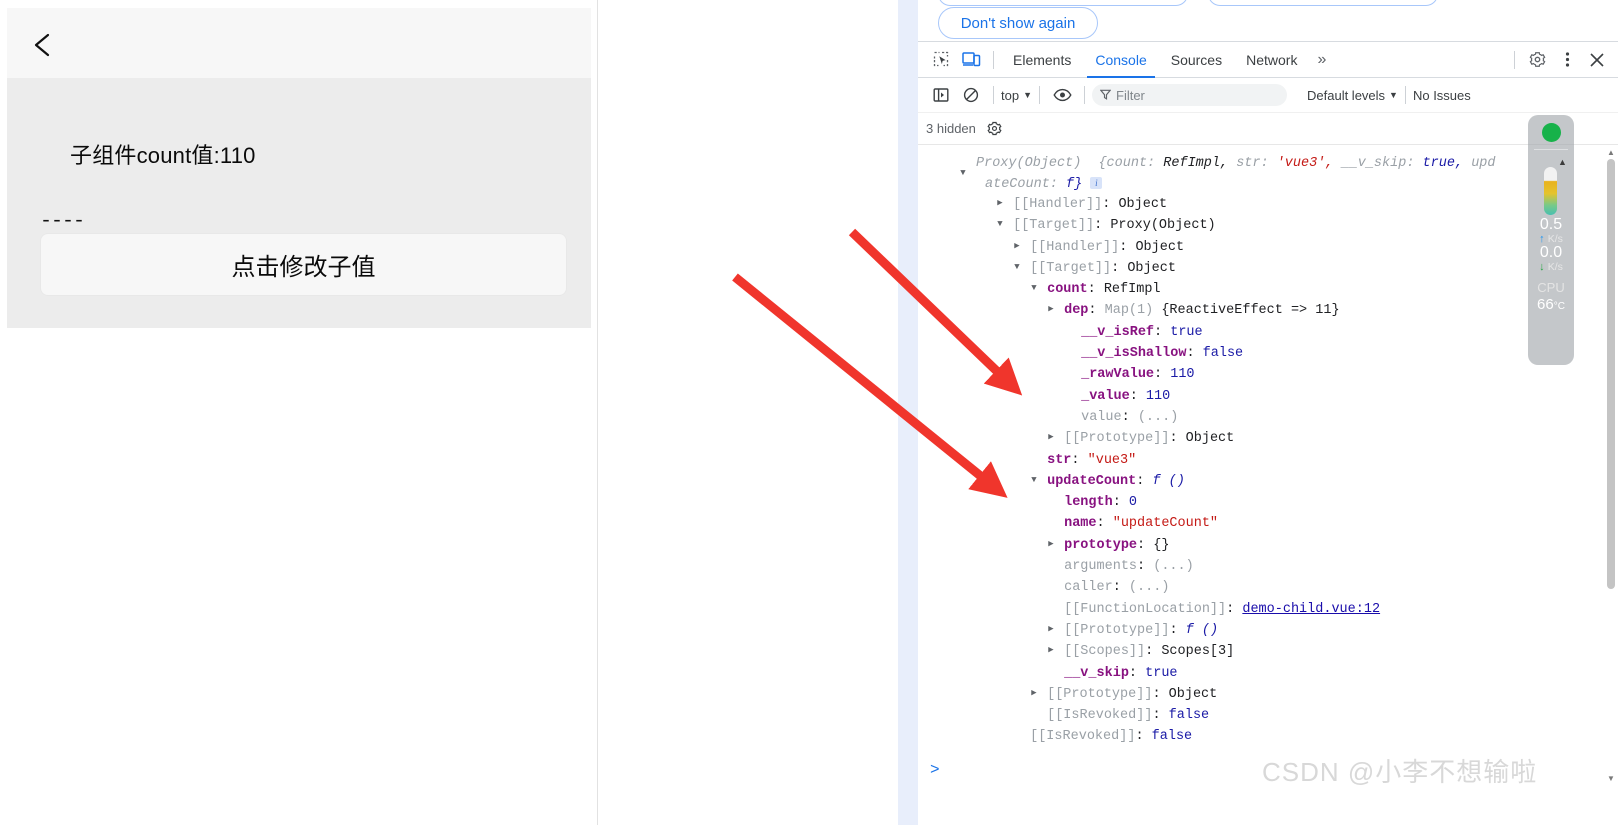 This screenshot has height=825, width=1618. What do you see at coordinates (1149, 501) in the screenshot?
I see `console-tree-row: ▸ length: 0` at bounding box center [1149, 501].